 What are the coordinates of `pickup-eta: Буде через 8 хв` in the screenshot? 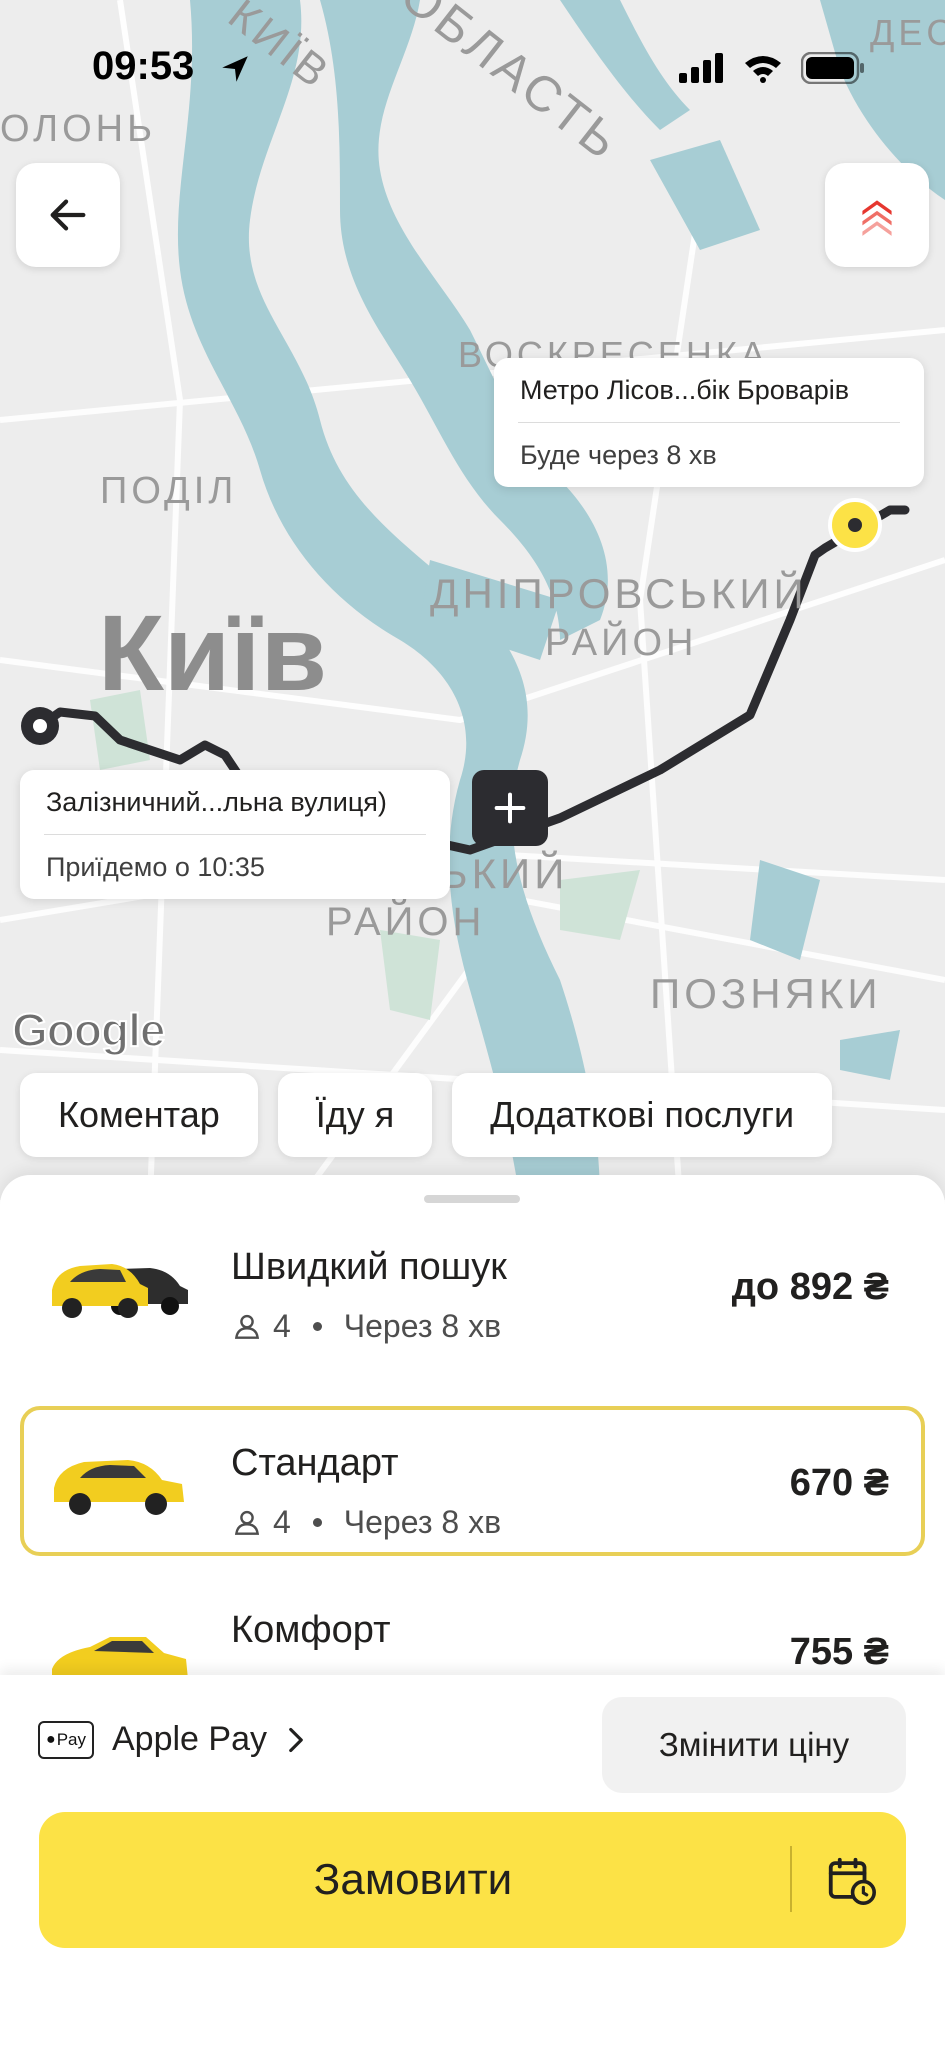 It's located at (618, 455).